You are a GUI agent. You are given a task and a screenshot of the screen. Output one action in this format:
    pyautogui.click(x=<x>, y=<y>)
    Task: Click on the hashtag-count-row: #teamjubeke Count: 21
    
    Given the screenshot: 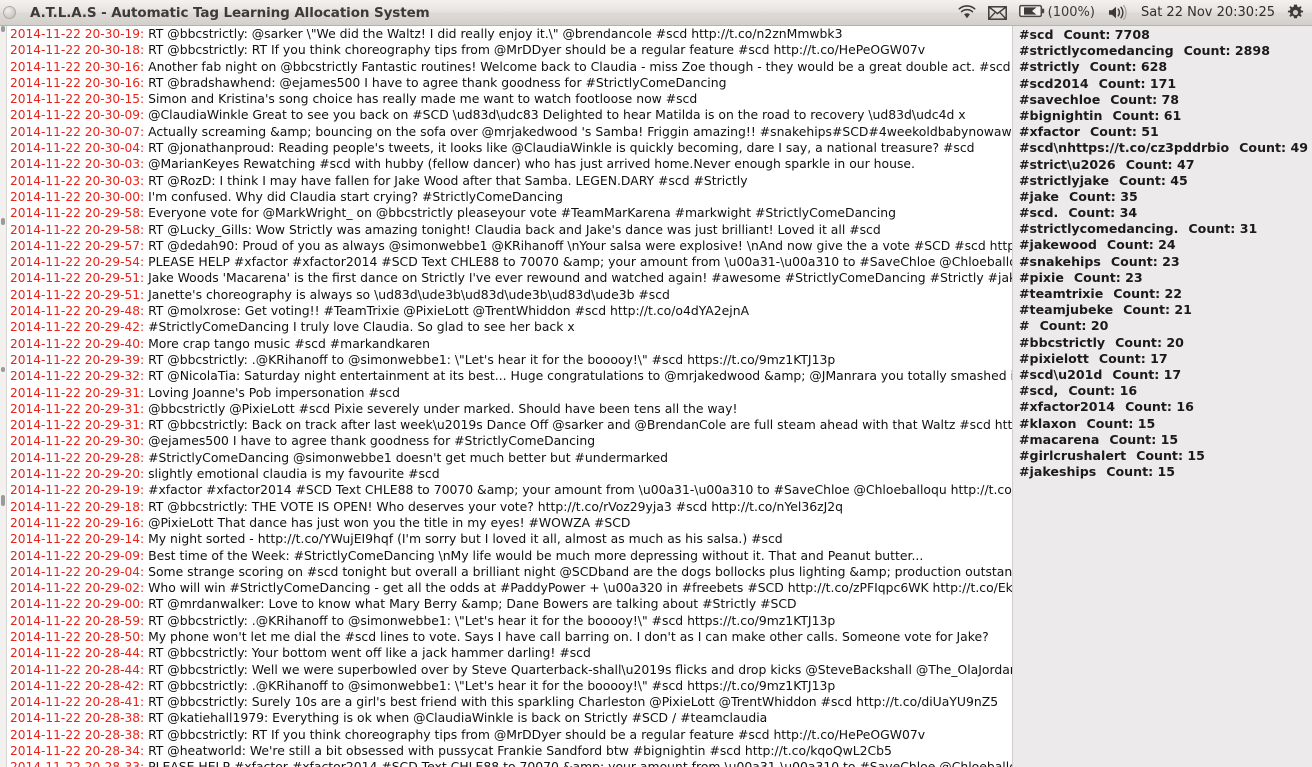 What is the action you would take?
    pyautogui.click(x=1162, y=310)
    